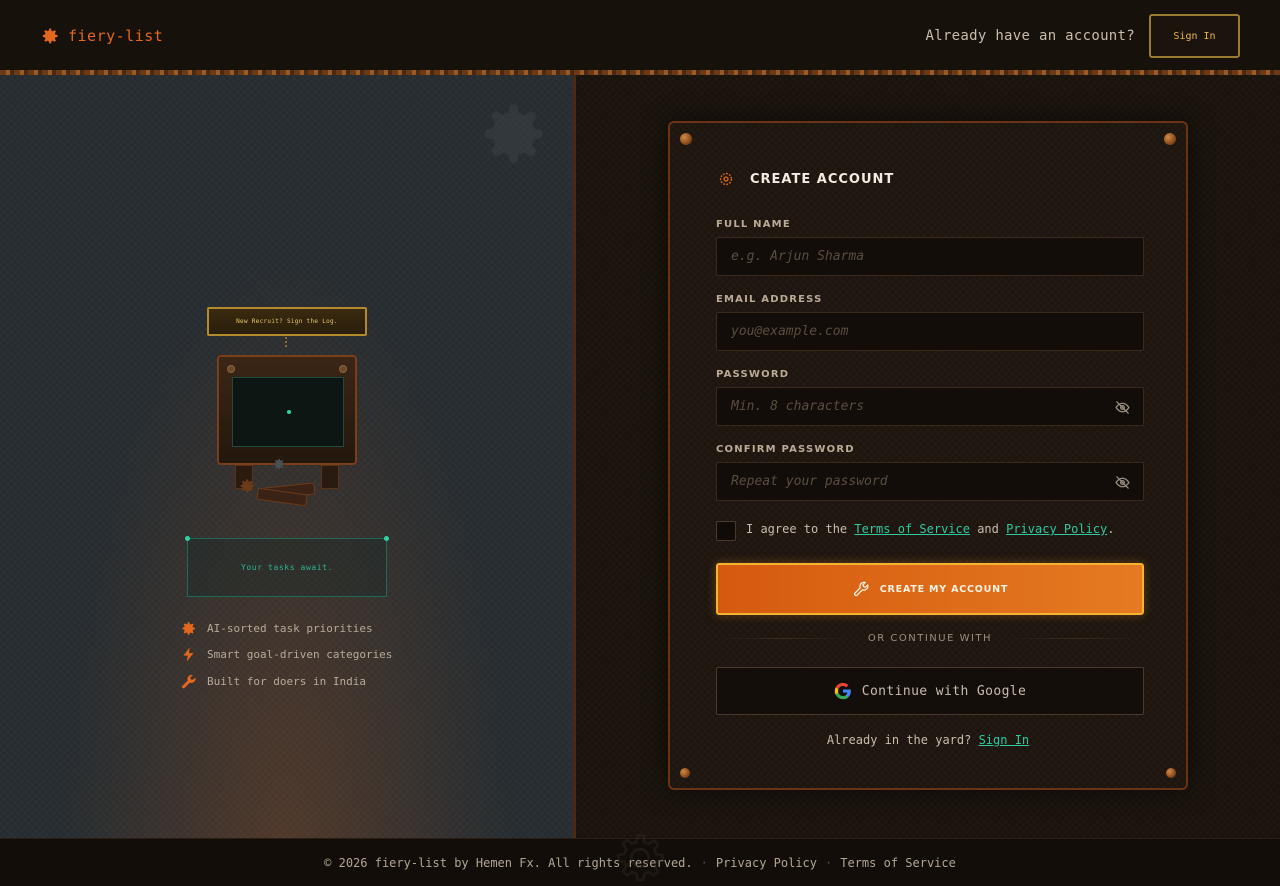  Describe the element at coordinates (843, 691) in the screenshot. I see `google-icon` at that location.